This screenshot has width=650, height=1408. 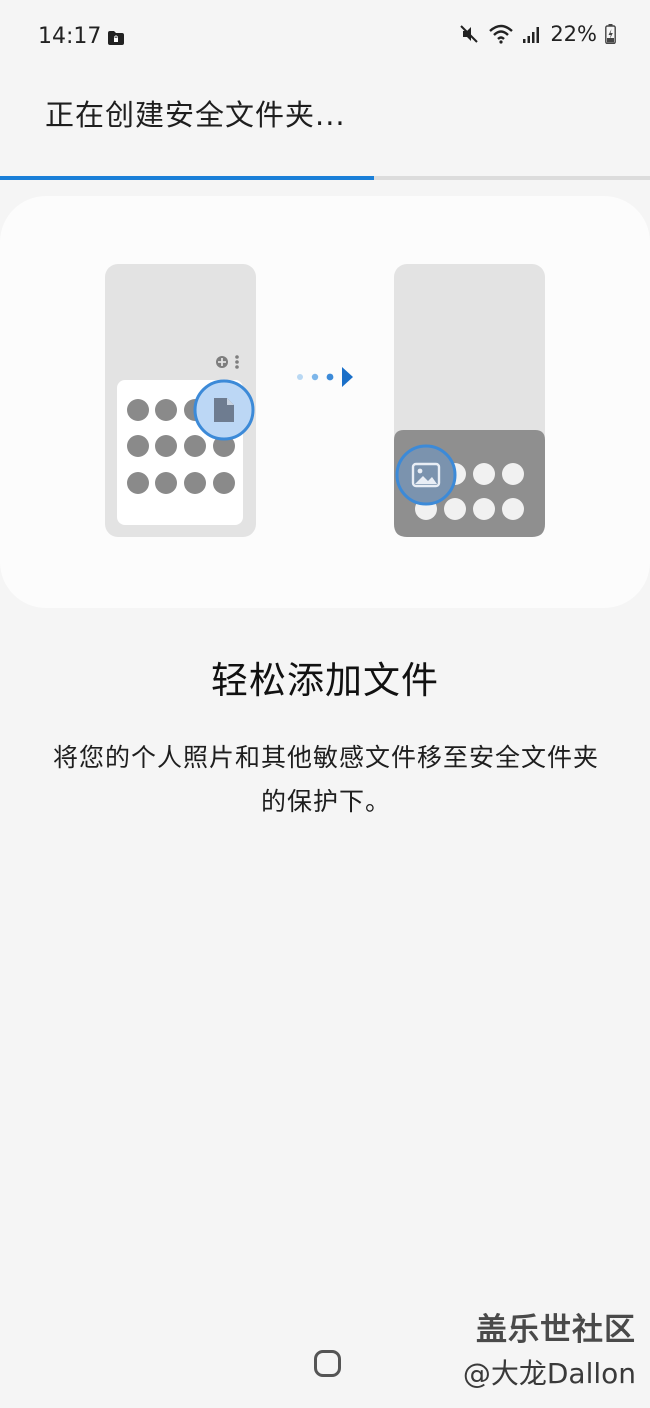 What do you see at coordinates (469, 34) in the screenshot?
I see `mute-icon` at bounding box center [469, 34].